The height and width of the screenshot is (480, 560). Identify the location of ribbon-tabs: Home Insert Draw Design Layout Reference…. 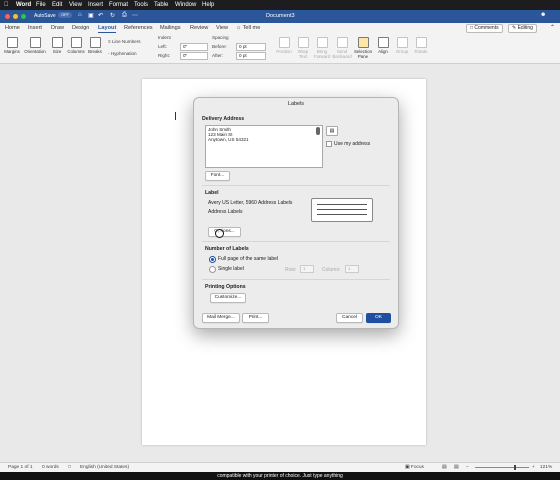
(280, 28).